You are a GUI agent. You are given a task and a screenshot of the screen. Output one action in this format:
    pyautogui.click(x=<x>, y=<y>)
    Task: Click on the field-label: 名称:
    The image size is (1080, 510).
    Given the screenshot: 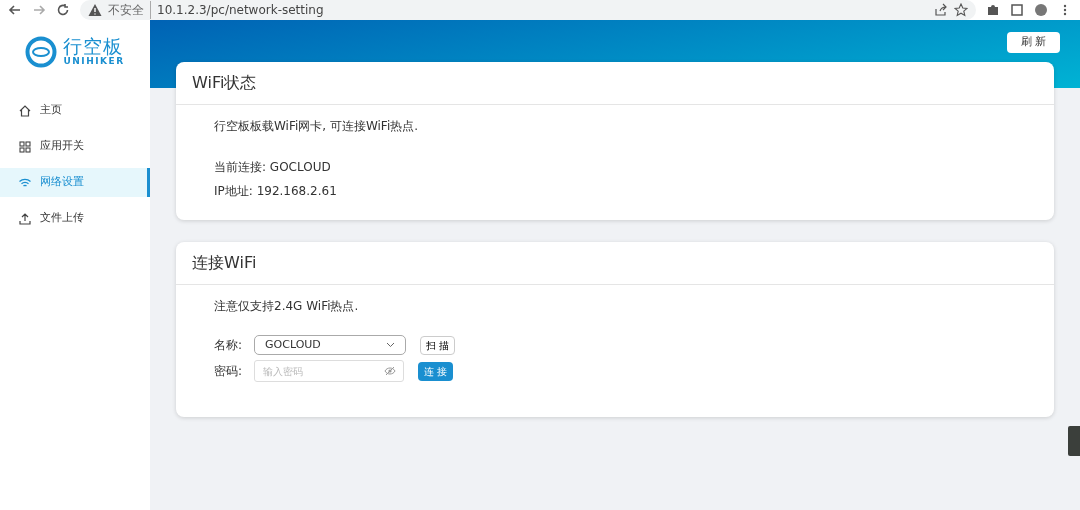 What is the action you would take?
    pyautogui.click(x=228, y=345)
    